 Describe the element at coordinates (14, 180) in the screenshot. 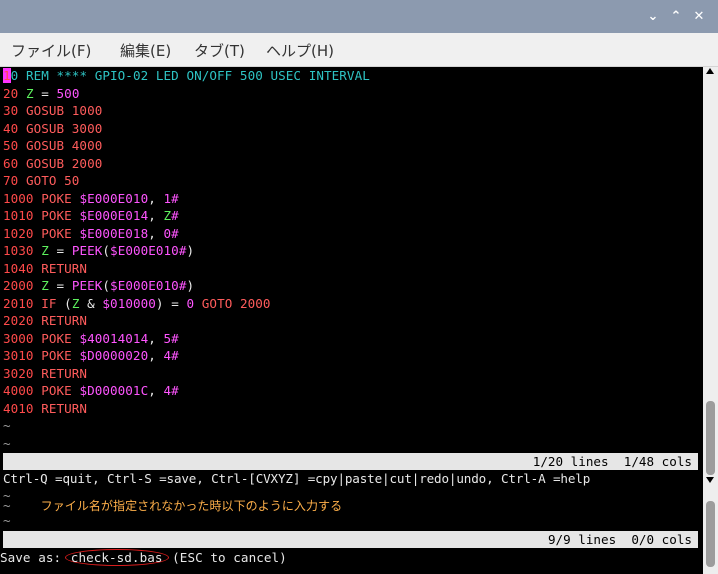

I see `line-number: 70` at that location.